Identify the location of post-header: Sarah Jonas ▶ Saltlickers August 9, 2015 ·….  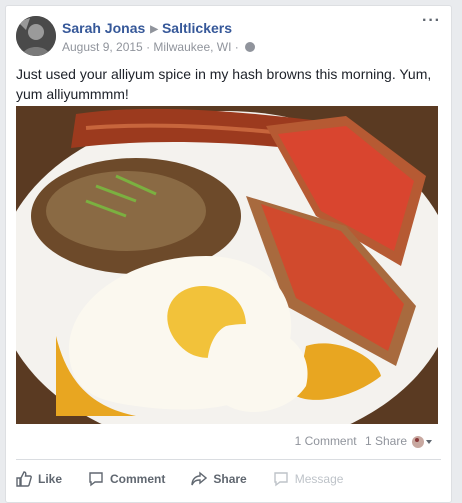
(228, 36).